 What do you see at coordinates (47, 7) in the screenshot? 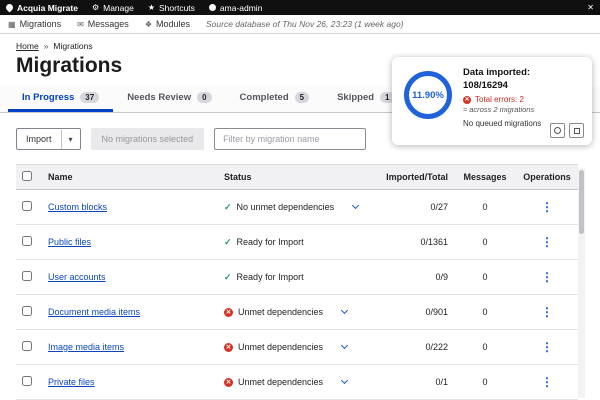
I see `brand-label: Acquia Migrate` at bounding box center [47, 7].